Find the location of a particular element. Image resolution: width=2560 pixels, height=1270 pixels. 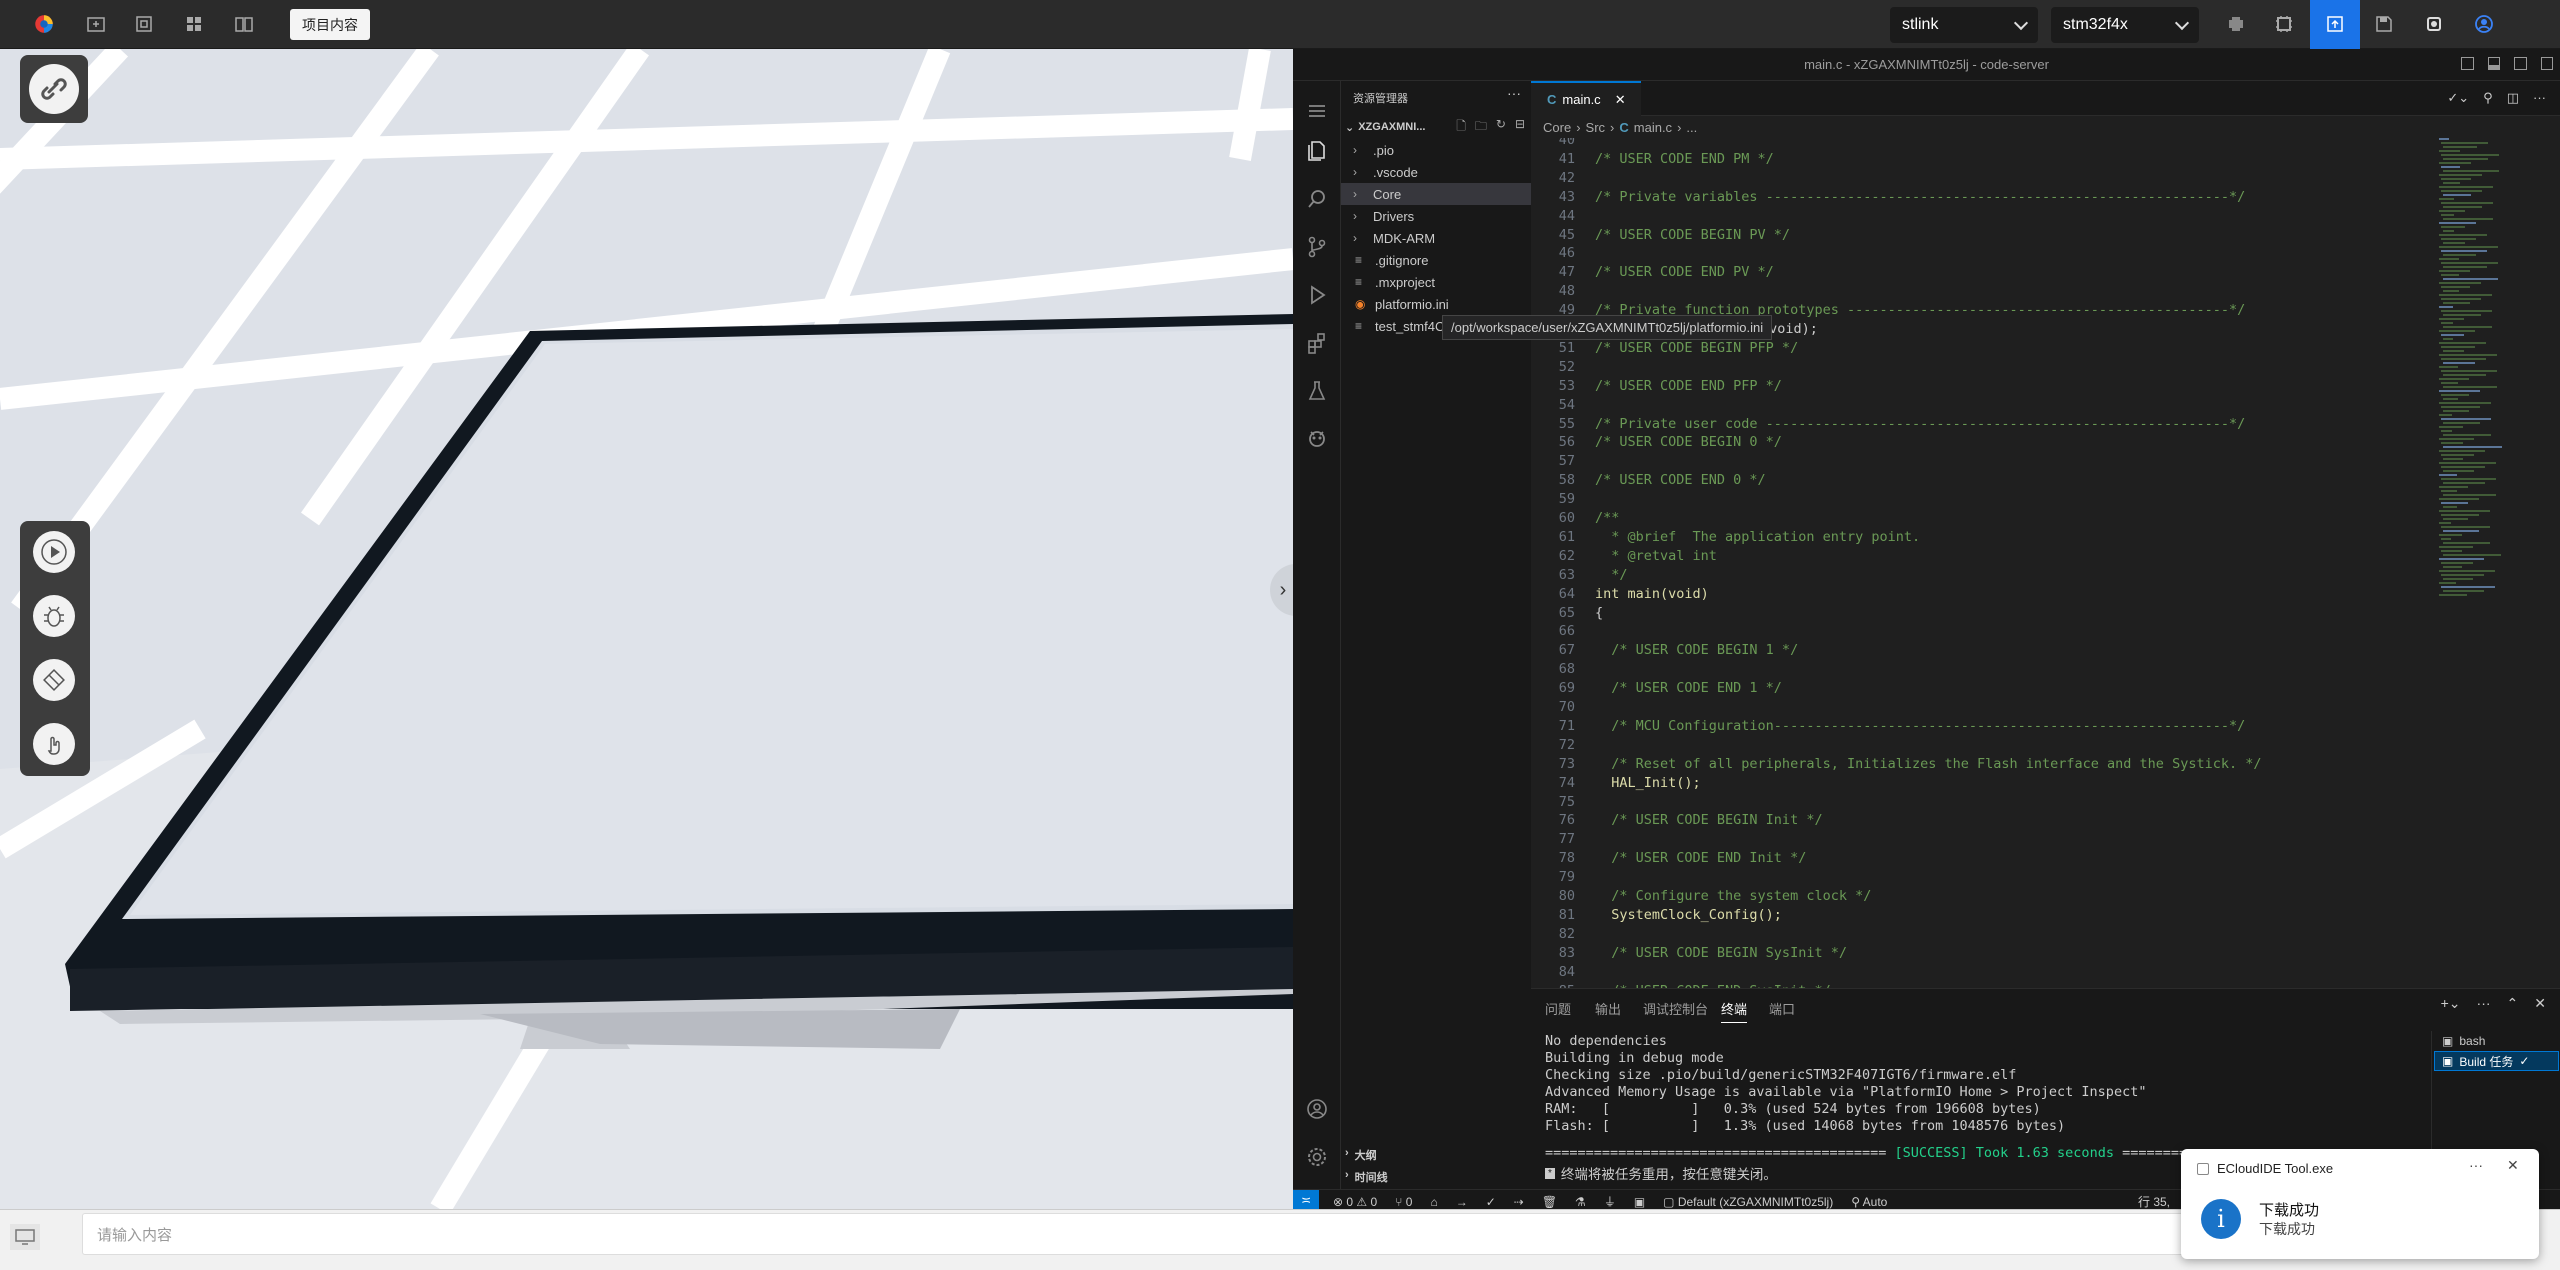

apps-icon is located at coordinates (194, 24).